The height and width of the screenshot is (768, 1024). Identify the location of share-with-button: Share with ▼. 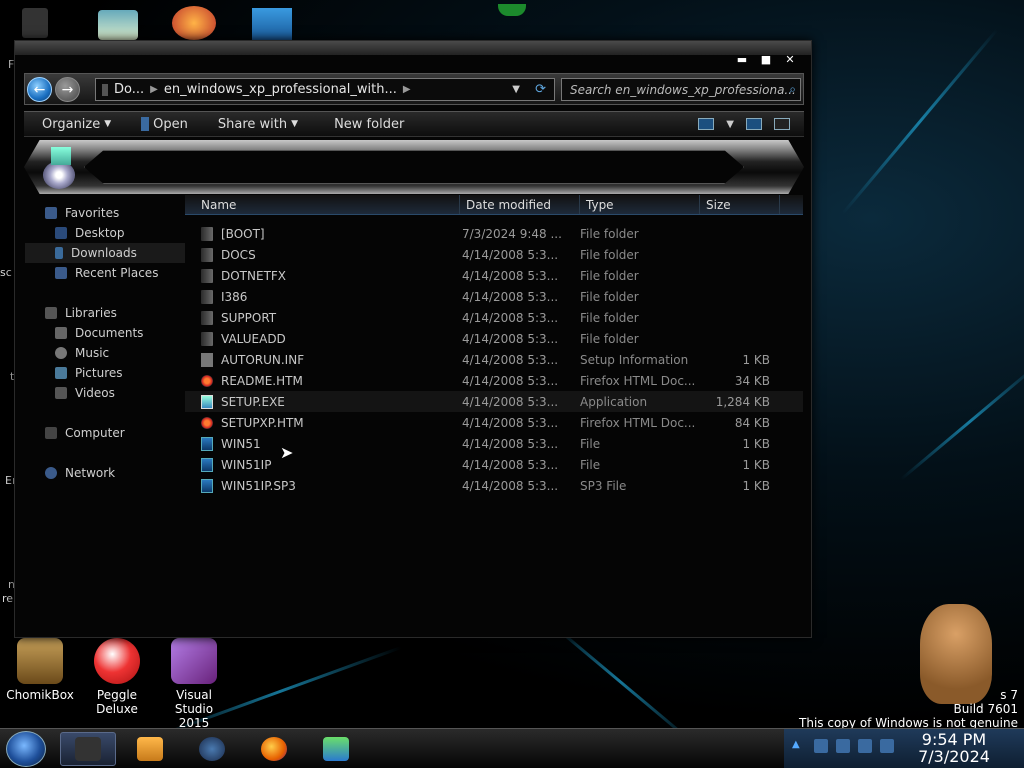
(258, 124).